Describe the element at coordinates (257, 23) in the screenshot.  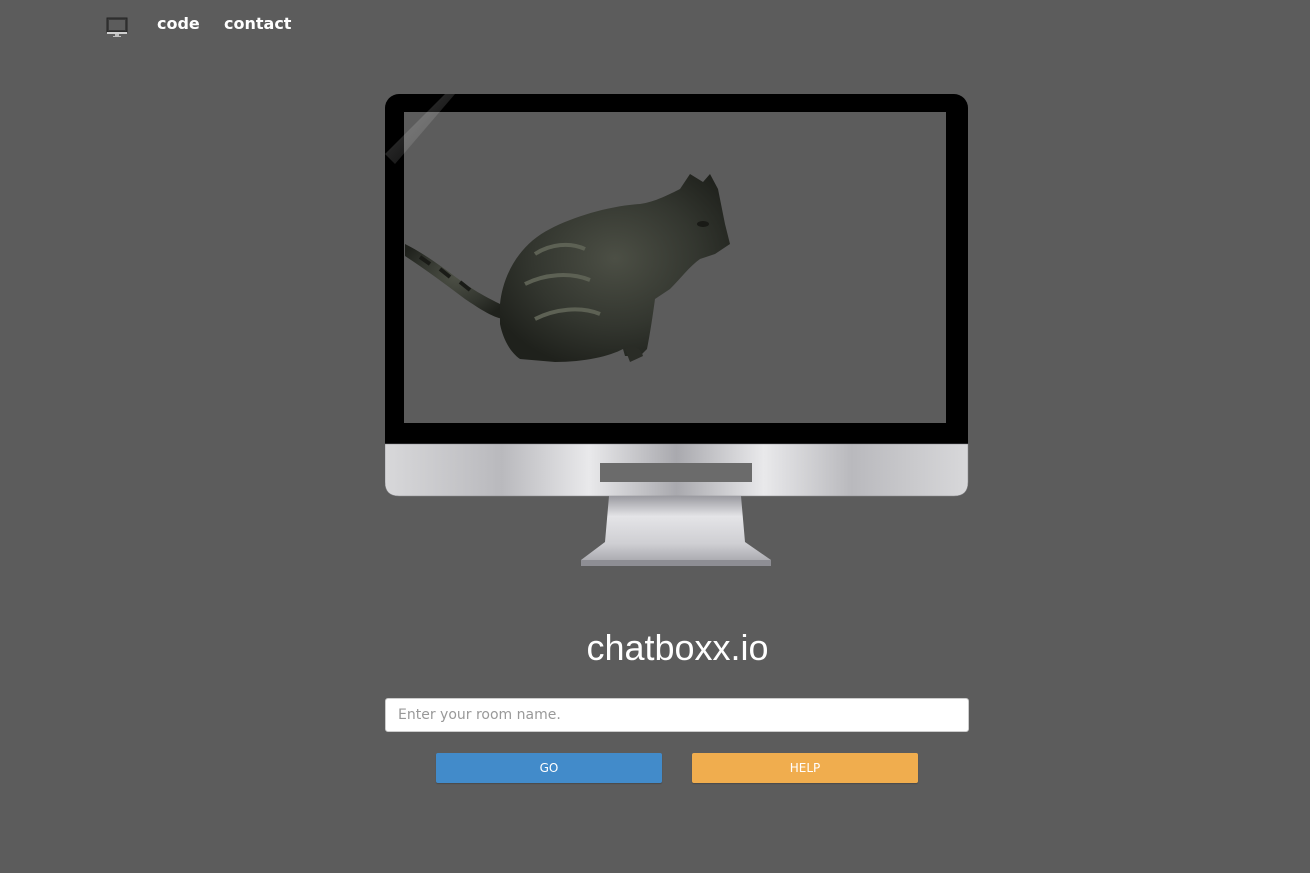
I see `nav-link-contact: contact` at that location.